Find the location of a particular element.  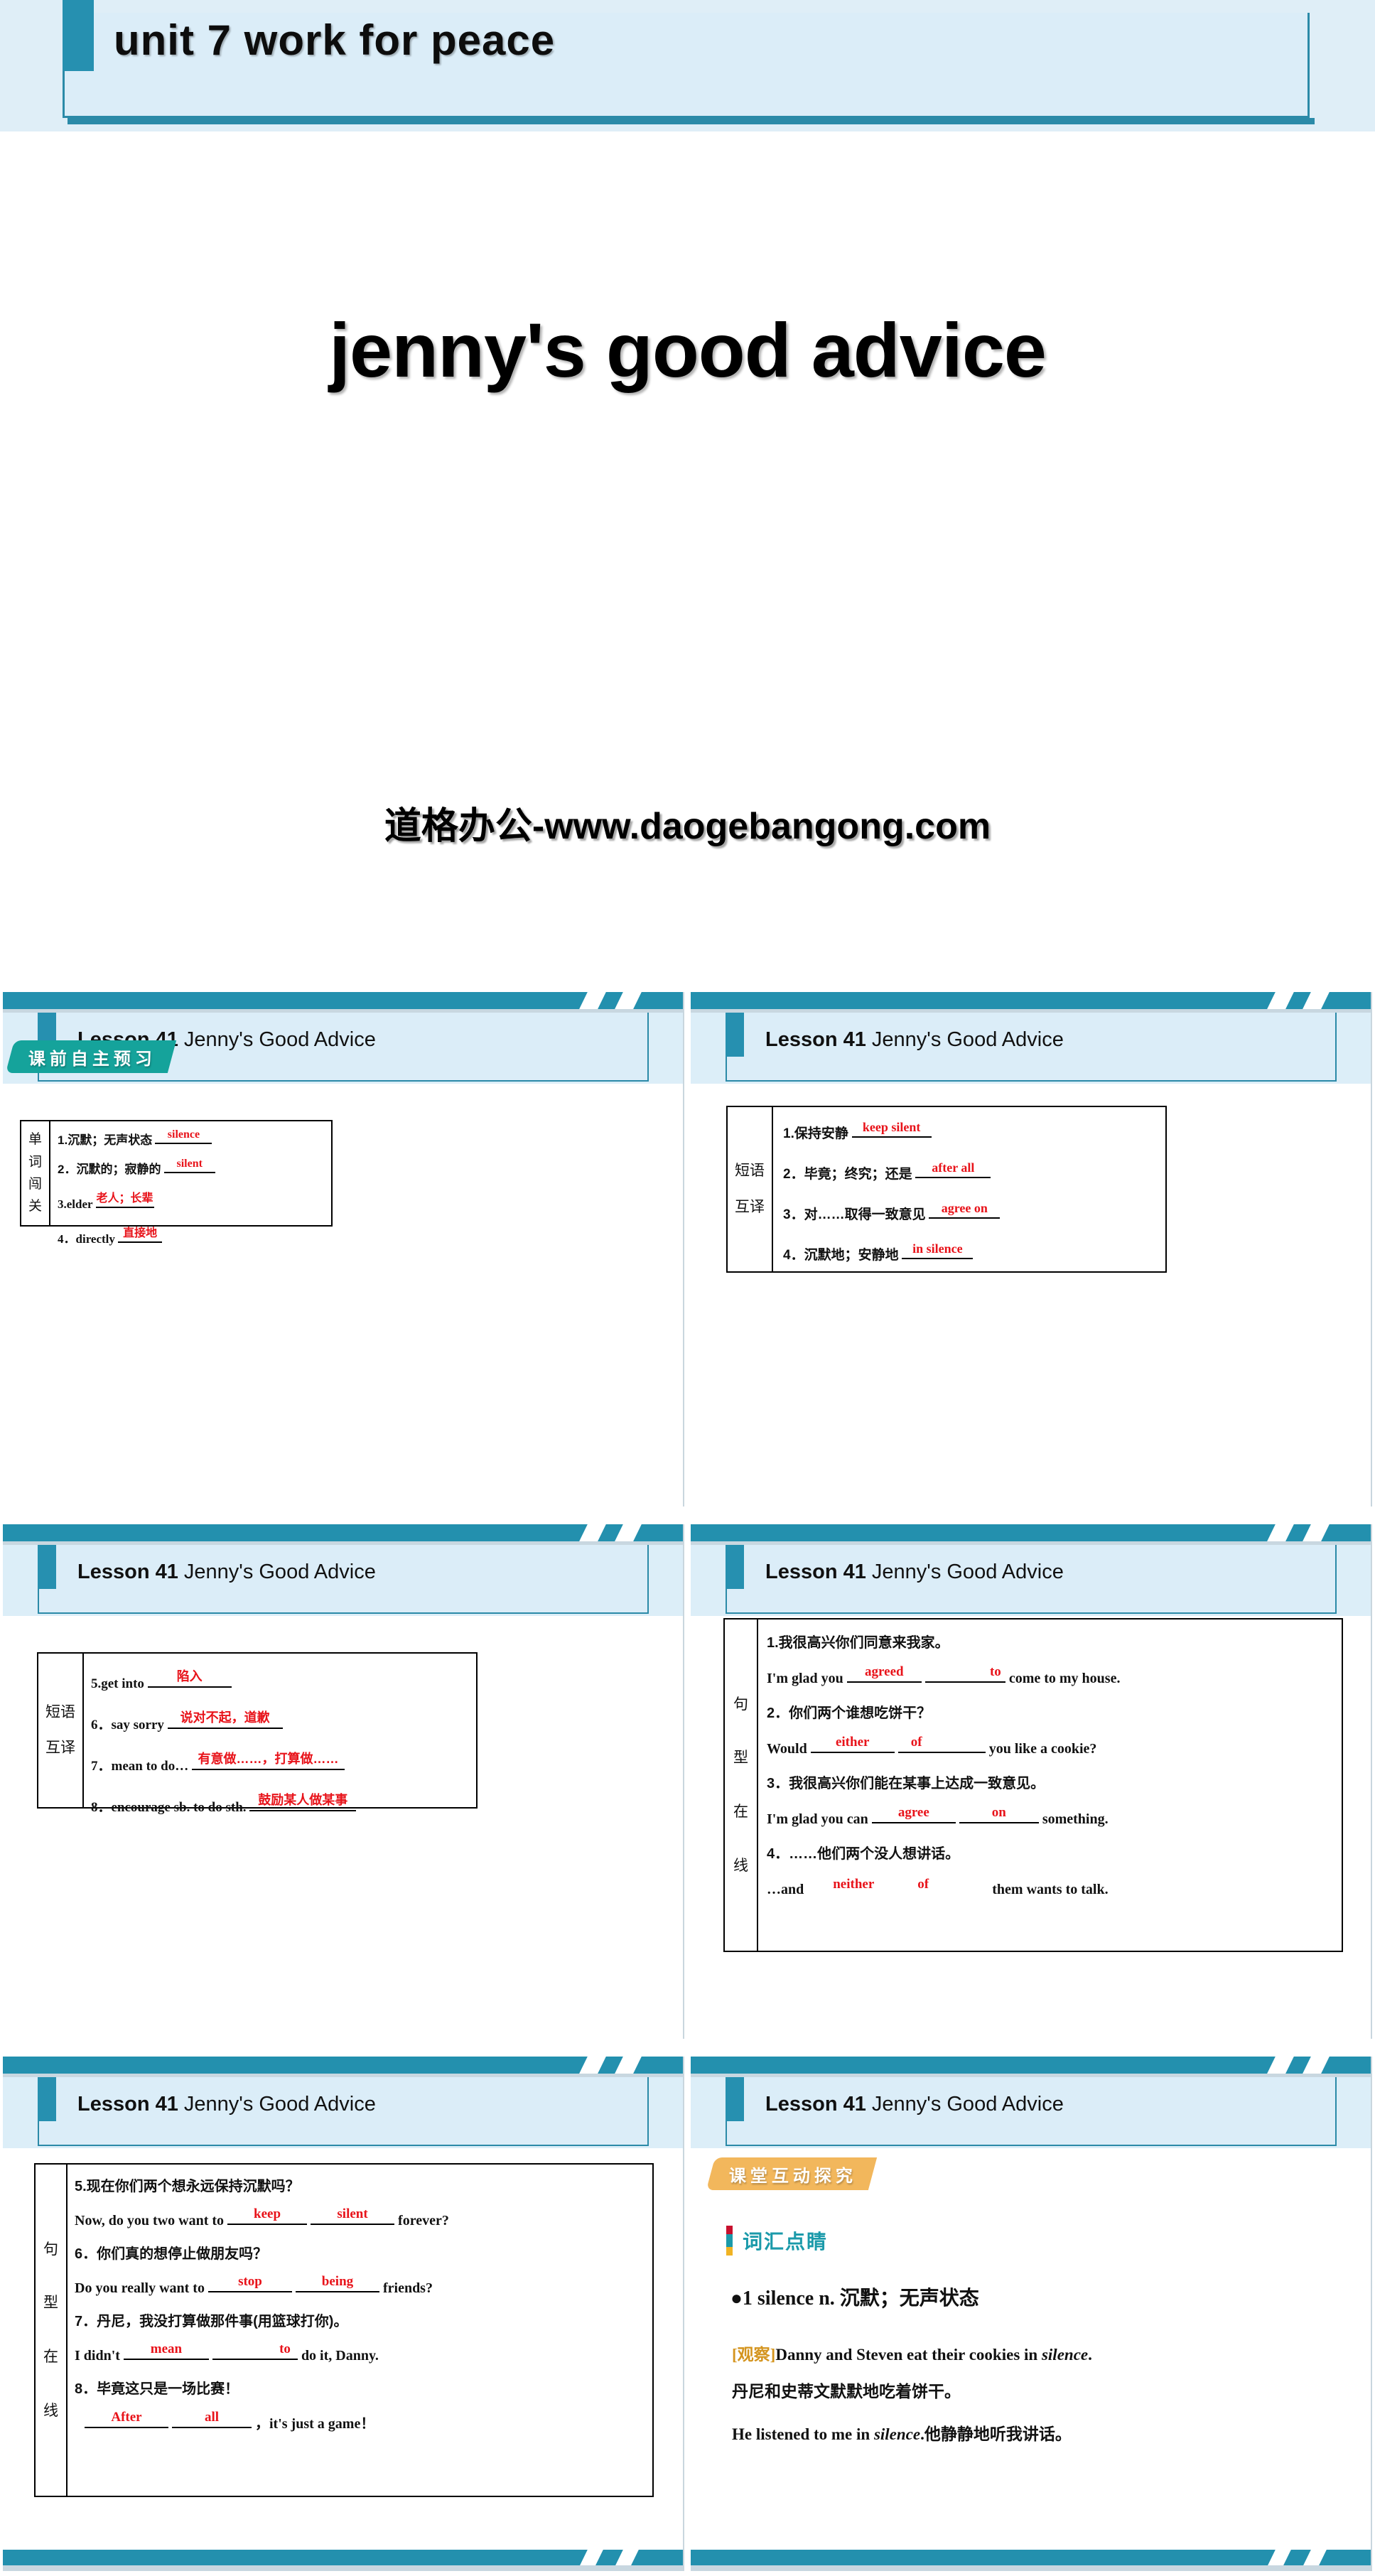

answer-text: of is located at coordinates (923, 1884).